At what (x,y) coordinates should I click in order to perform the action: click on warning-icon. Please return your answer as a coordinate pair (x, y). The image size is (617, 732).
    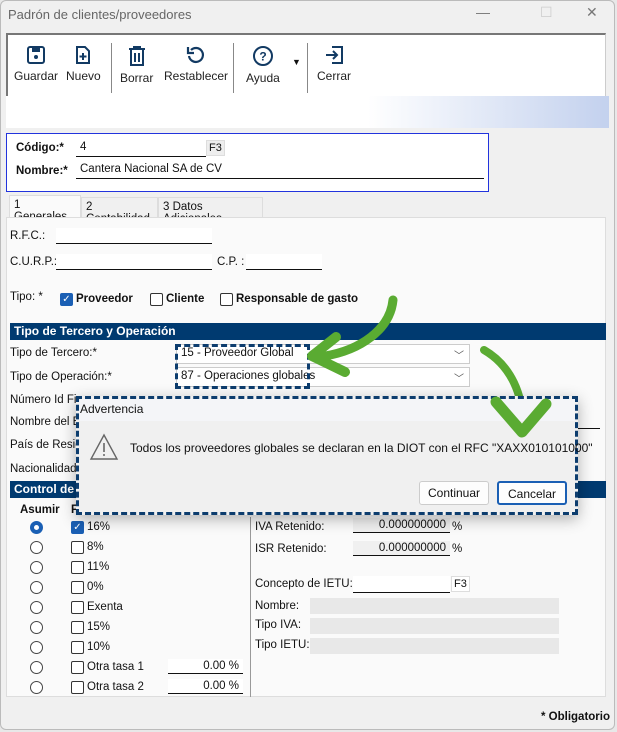
    Looking at the image, I should click on (104, 446).